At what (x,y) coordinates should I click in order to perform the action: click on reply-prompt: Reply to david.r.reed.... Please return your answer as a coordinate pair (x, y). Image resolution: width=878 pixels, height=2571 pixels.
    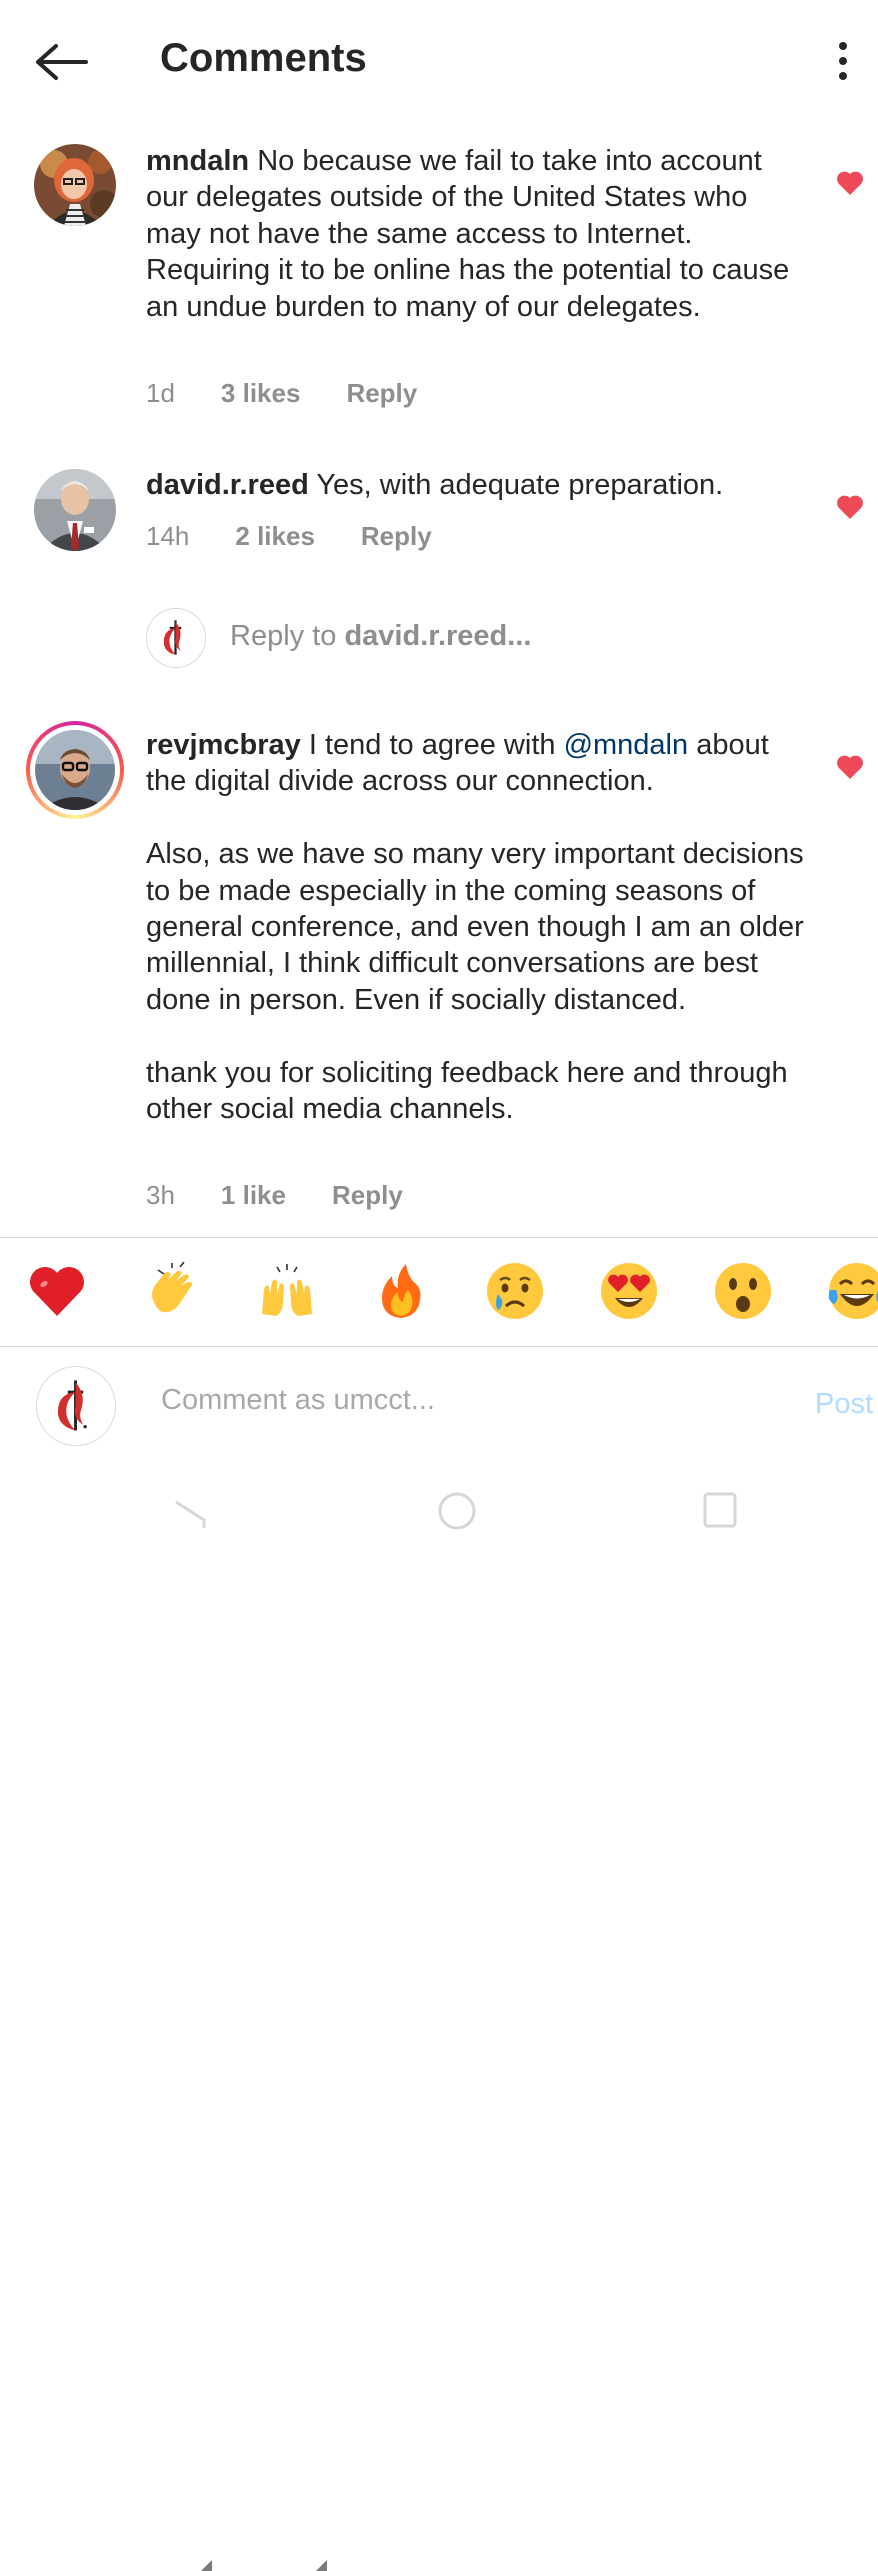
    Looking at the image, I should click on (496, 638).